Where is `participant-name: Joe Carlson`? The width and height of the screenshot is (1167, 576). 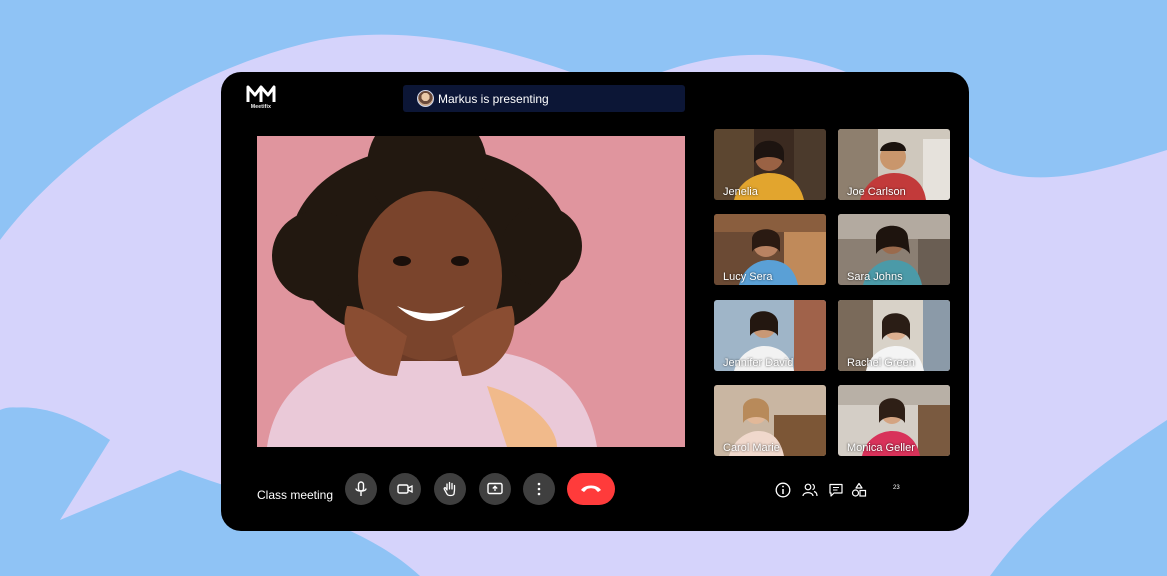
participant-name: Joe Carlson is located at coordinates (876, 192).